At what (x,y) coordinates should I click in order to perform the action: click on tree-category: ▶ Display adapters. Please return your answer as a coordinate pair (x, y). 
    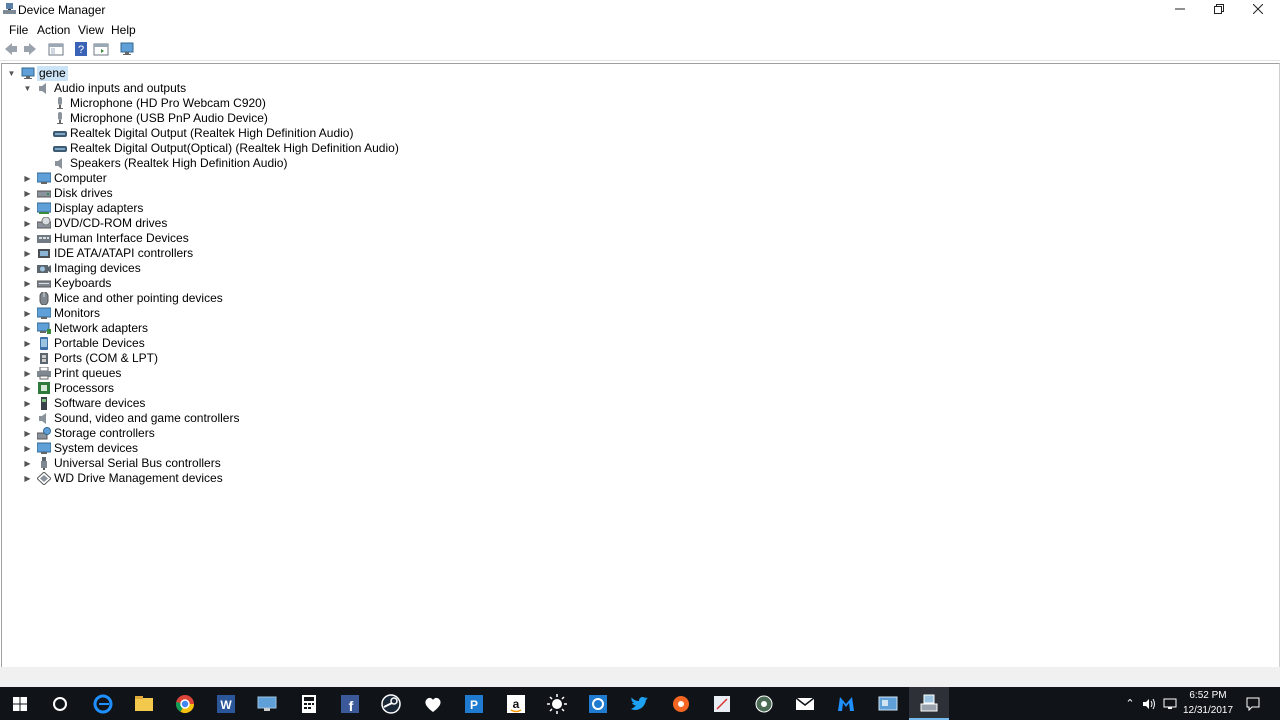
    Looking at the image, I should click on (202, 208).